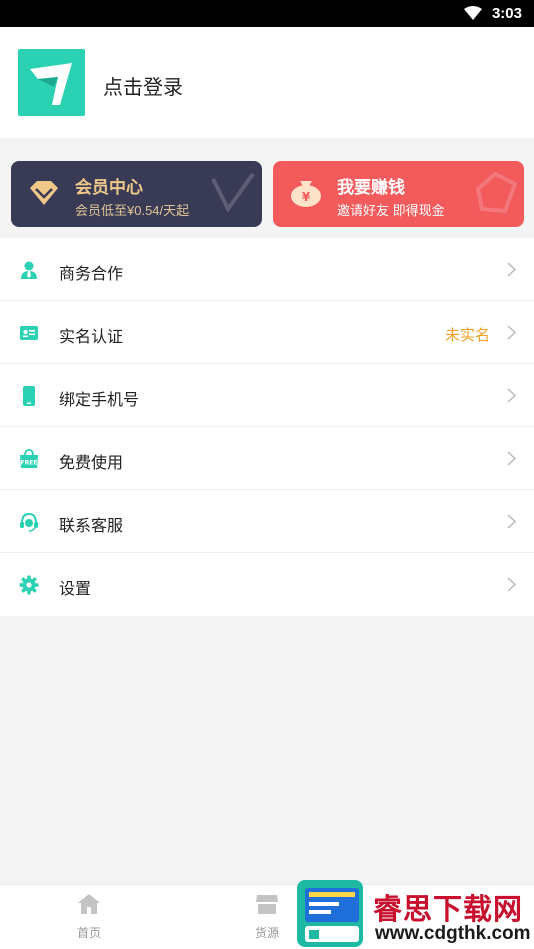  What do you see at coordinates (29, 522) in the screenshot?
I see `headset-icon` at bounding box center [29, 522].